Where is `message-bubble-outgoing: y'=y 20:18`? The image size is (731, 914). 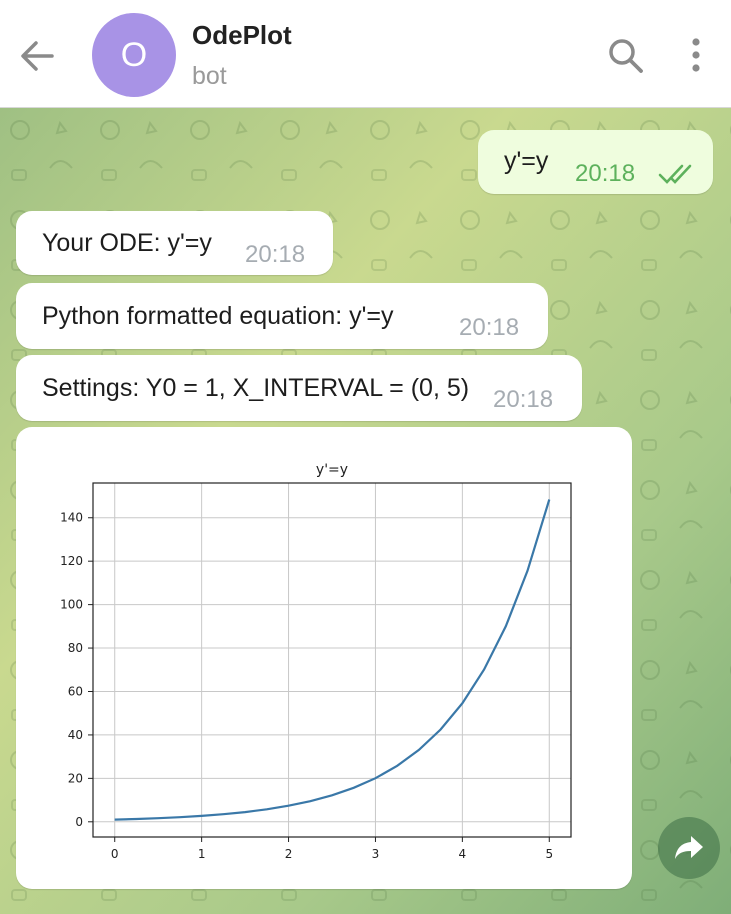 message-bubble-outgoing: y'=y 20:18 is located at coordinates (595, 162).